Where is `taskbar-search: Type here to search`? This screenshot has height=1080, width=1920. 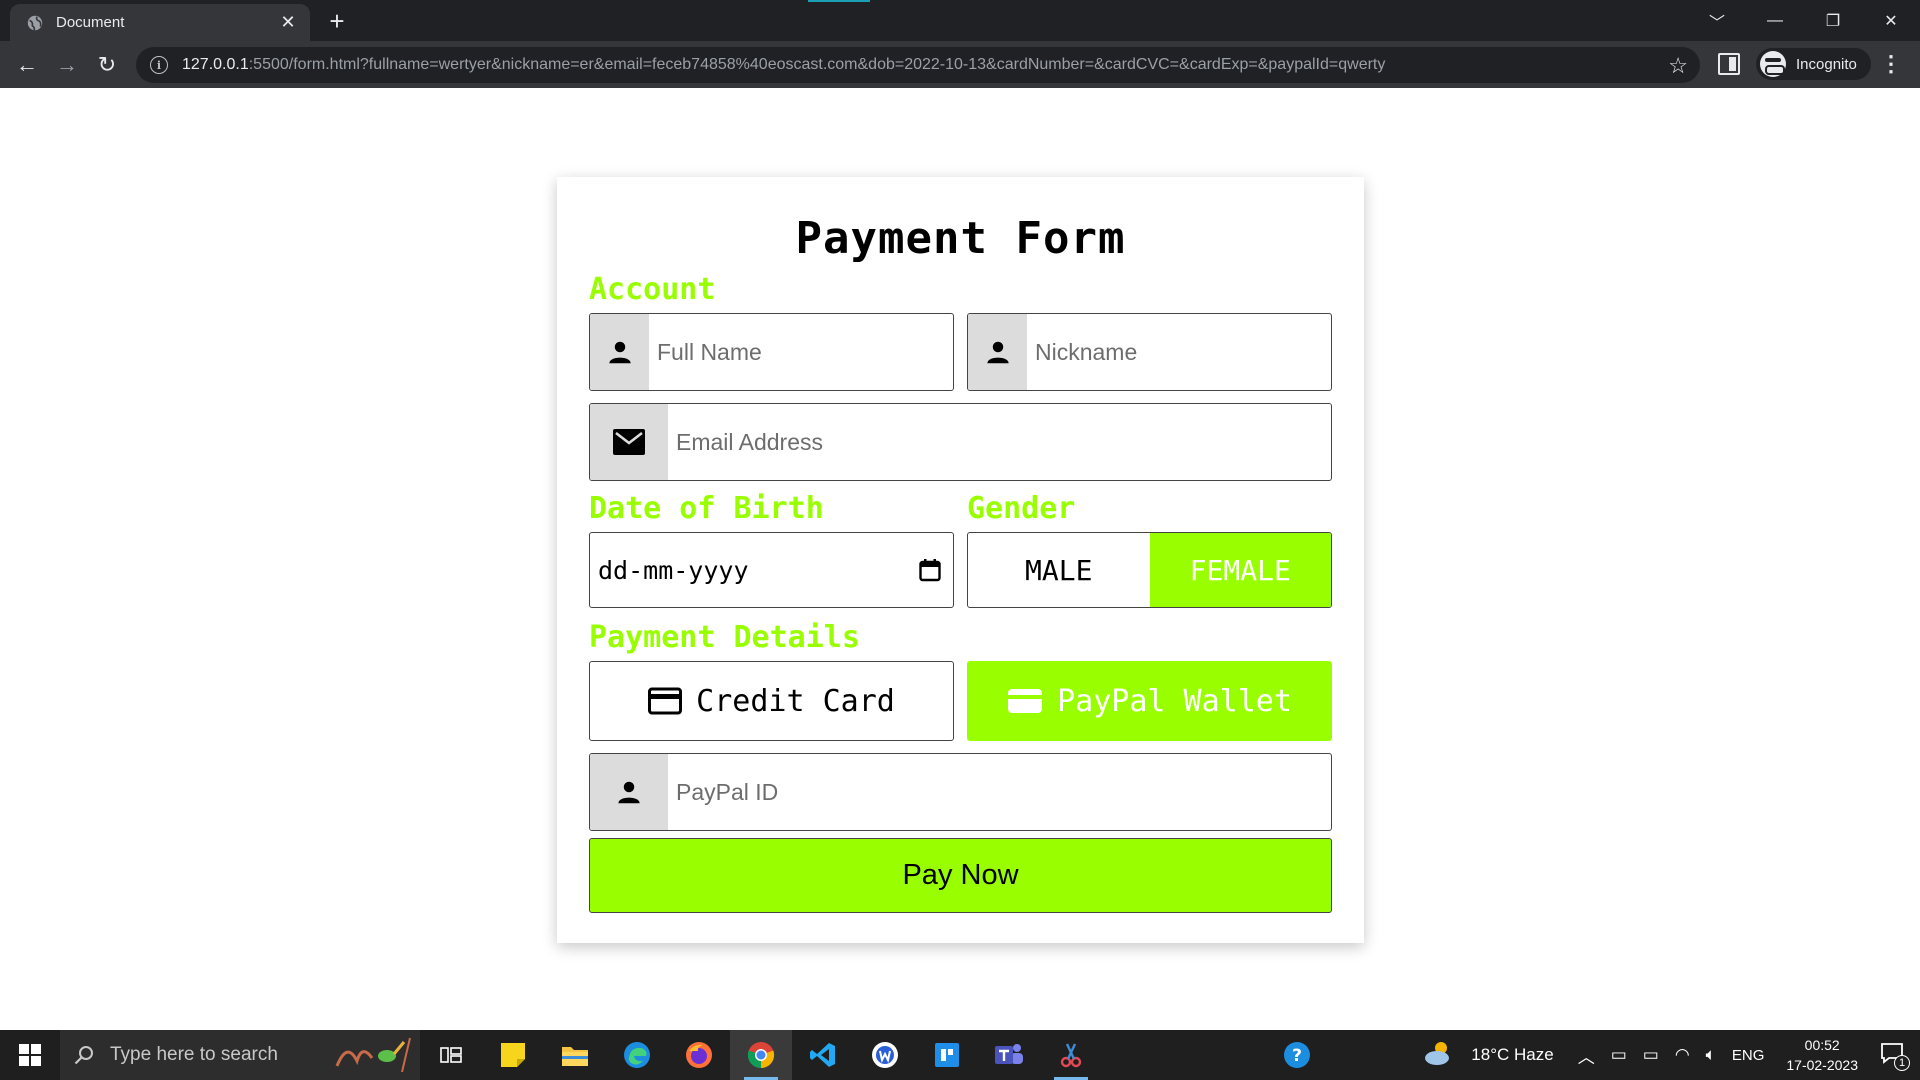 taskbar-search: Type here to search is located at coordinates (240, 1055).